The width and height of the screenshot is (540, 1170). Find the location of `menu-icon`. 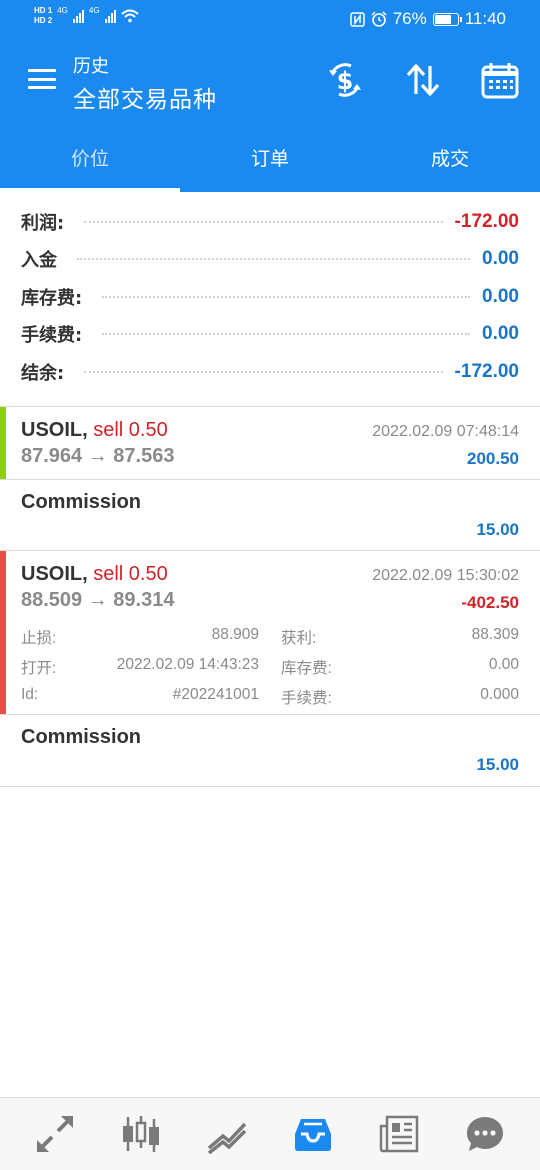

menu-icon is located at coordinates (42, 79).